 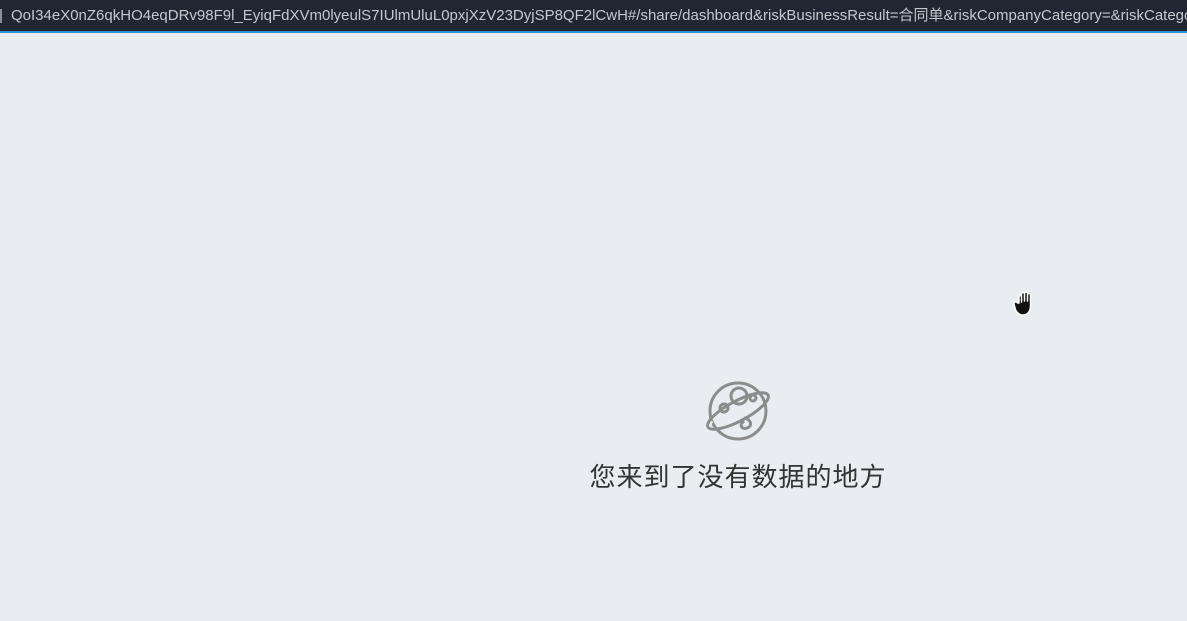 I want to click on planet-icon, so click(x=738, y=411).